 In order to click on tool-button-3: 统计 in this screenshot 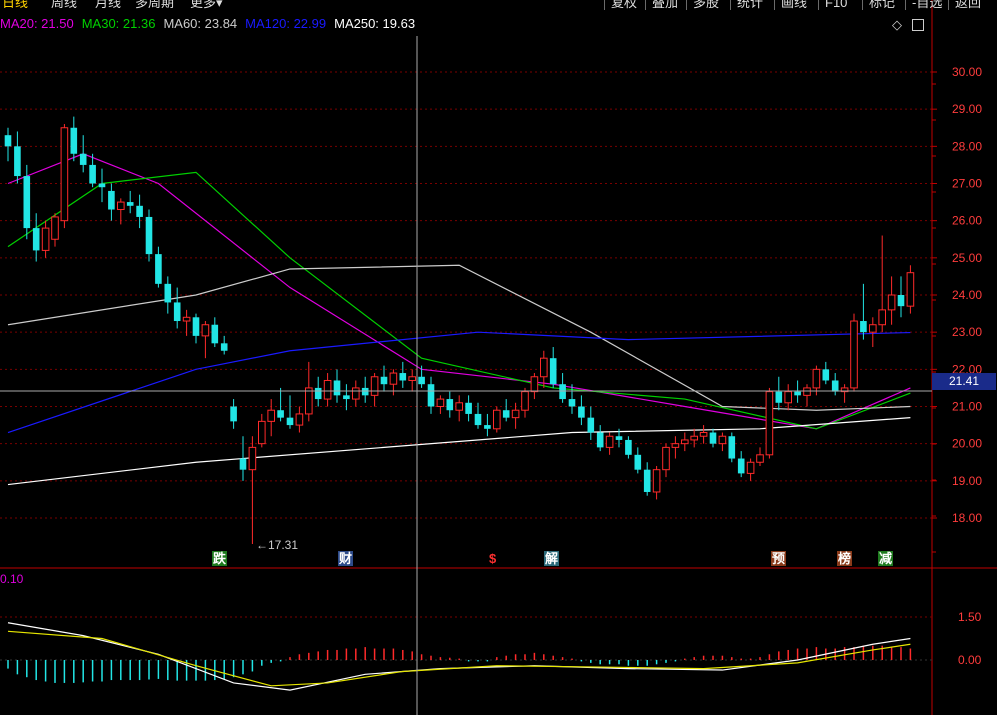, I will do `click(749, 5)`.